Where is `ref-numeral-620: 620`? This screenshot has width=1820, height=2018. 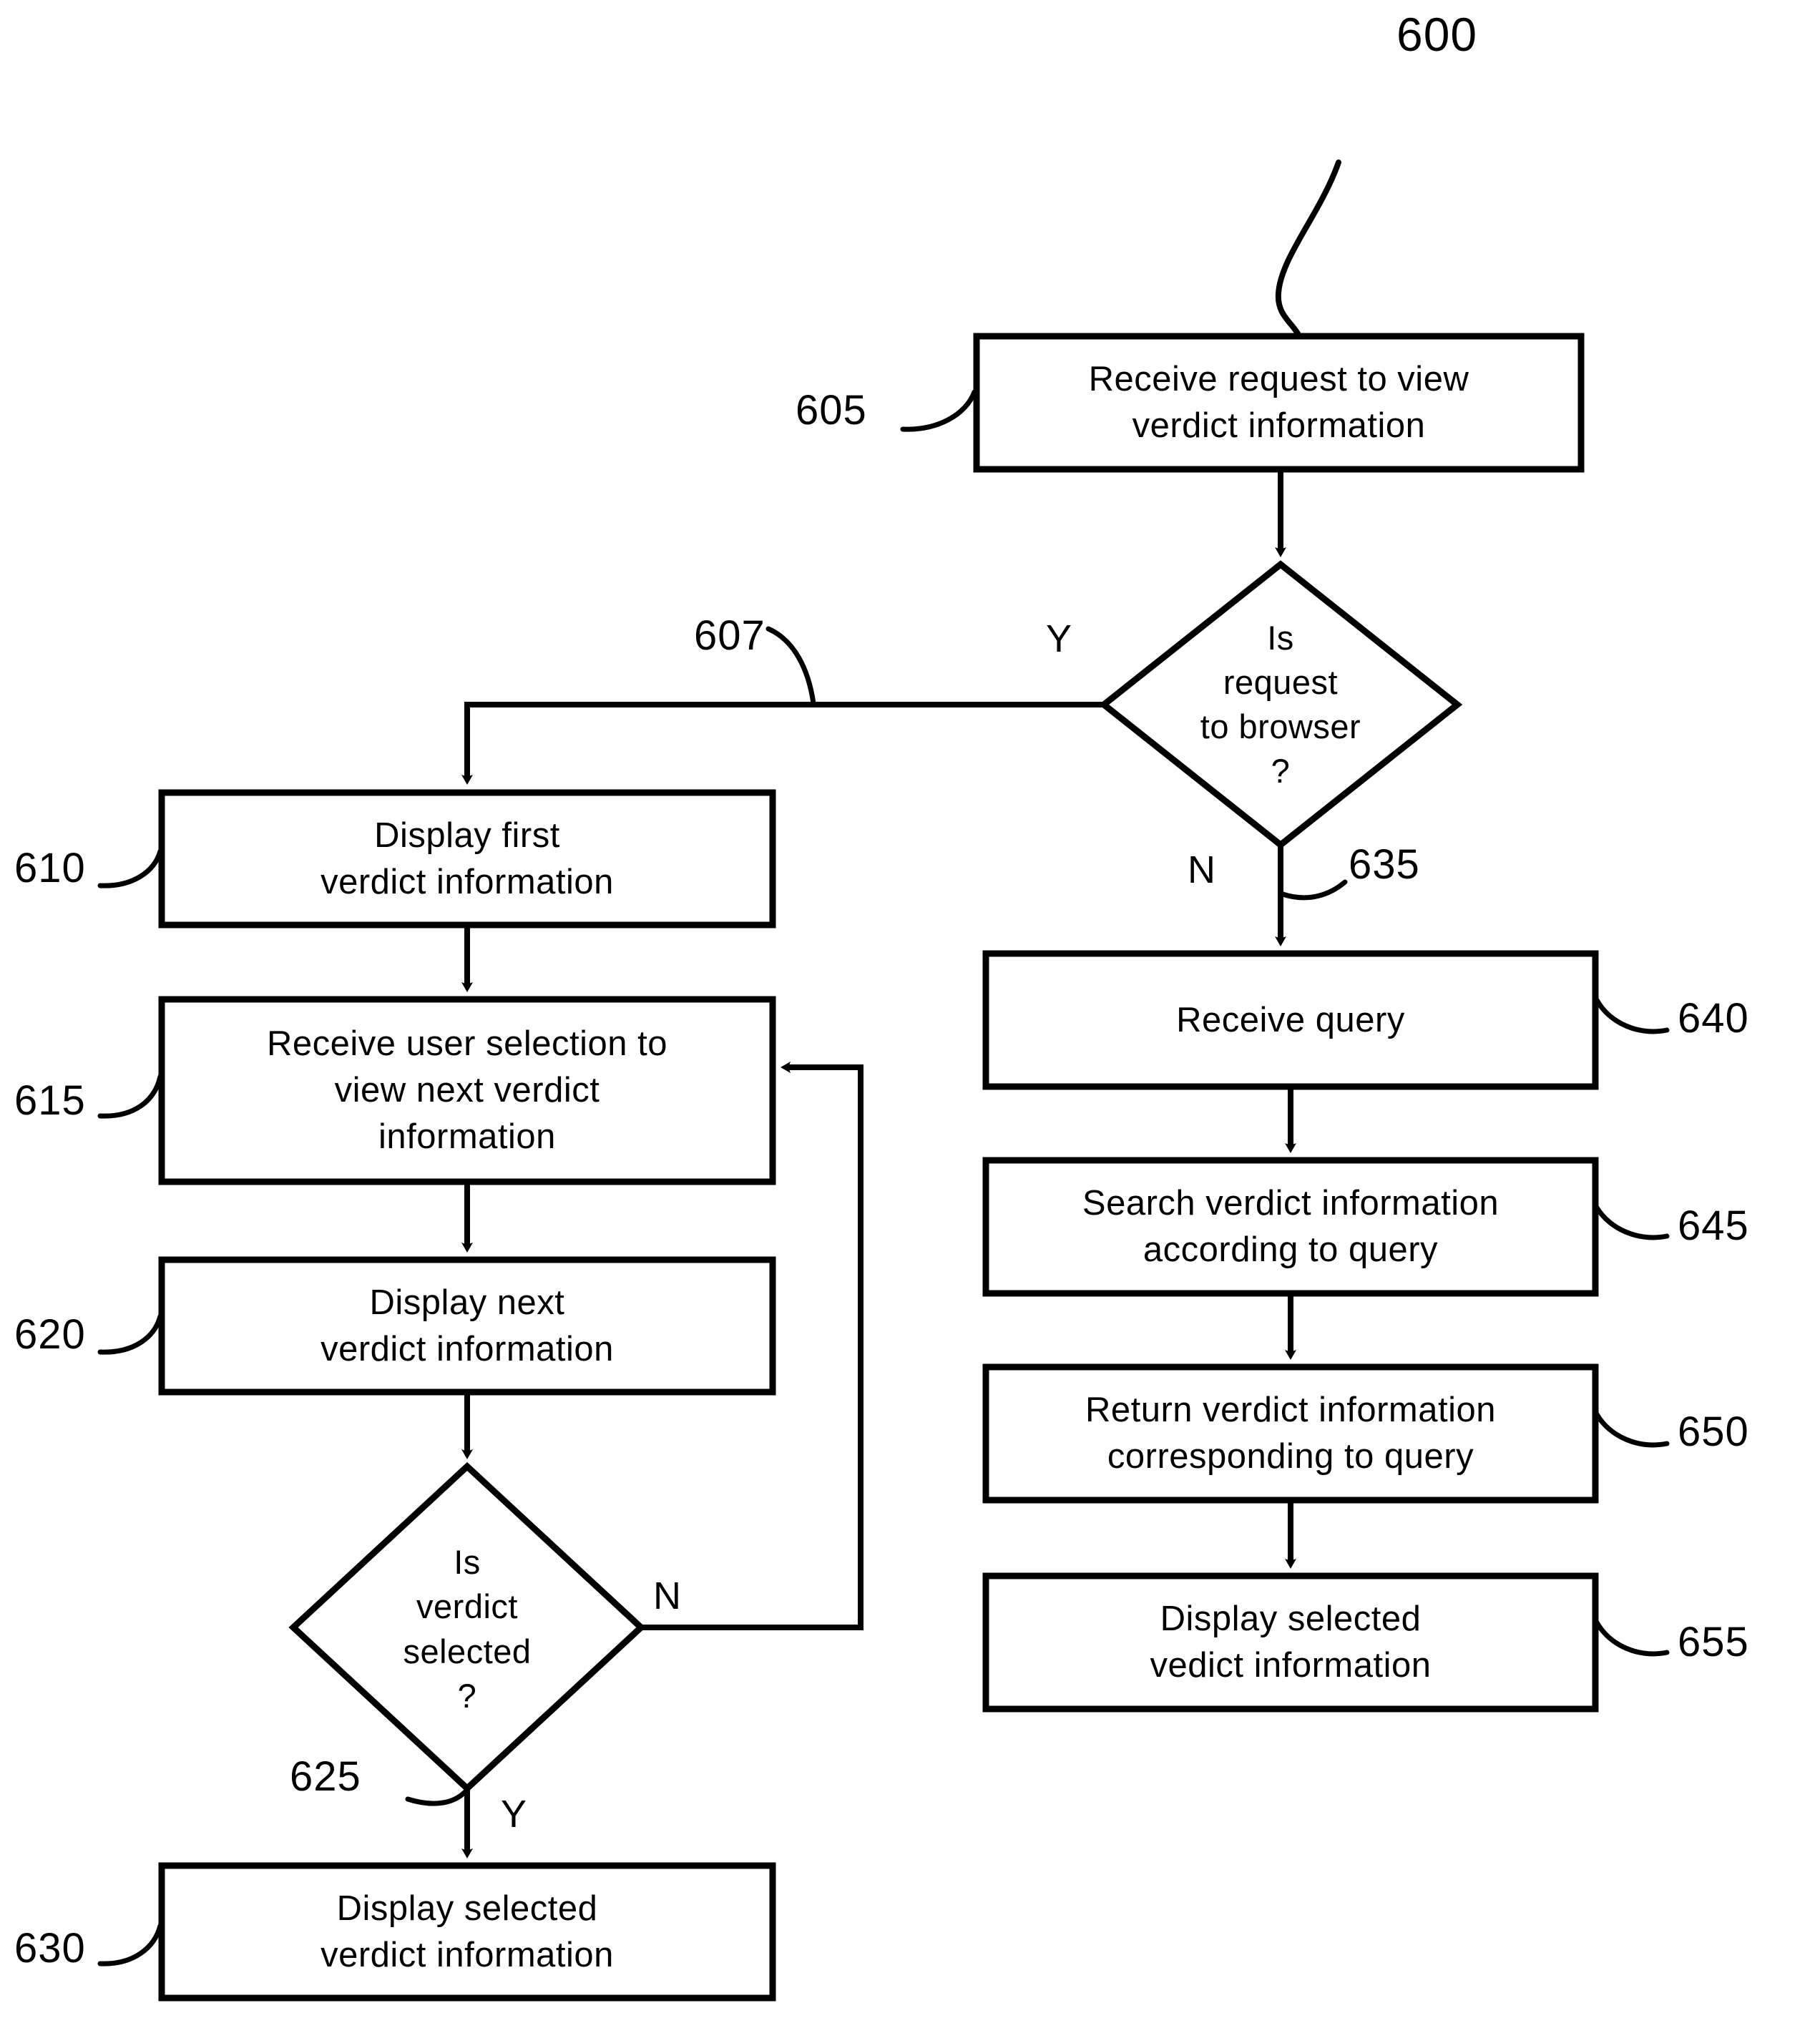
ref-numeral-620: 620 is located at coordinates (50, 1334).